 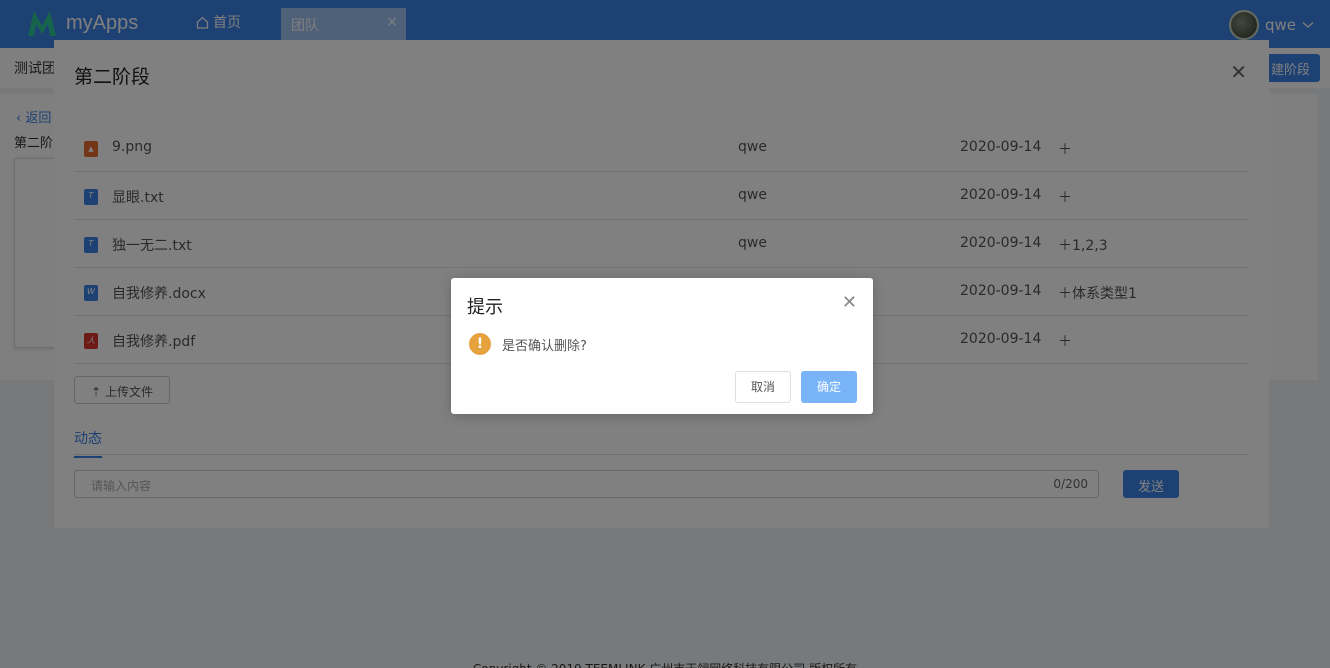 What do you see at coordinates (1097, 293) in the screenshot?
I see `file-tag: ＋体系类型1` at bounding box center [1097, 293].